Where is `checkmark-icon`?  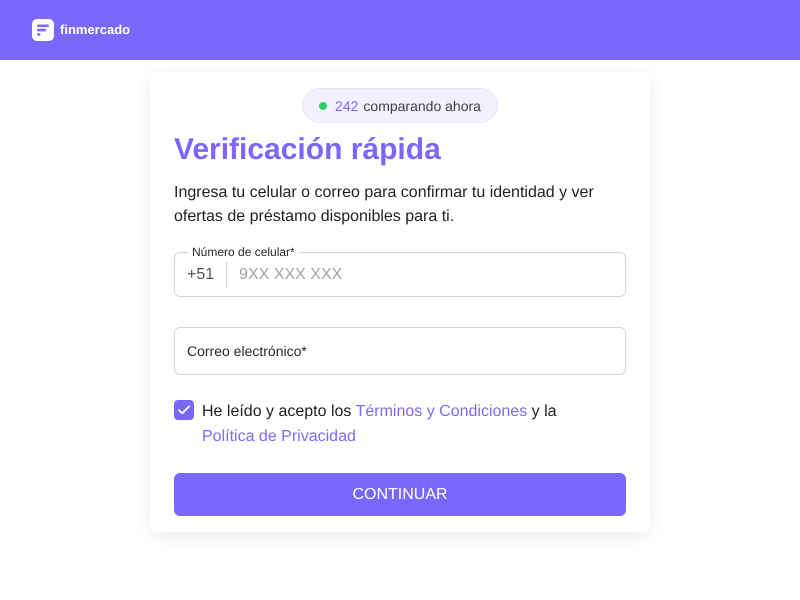
checkmark-icon is located at coordinates (184, 410).